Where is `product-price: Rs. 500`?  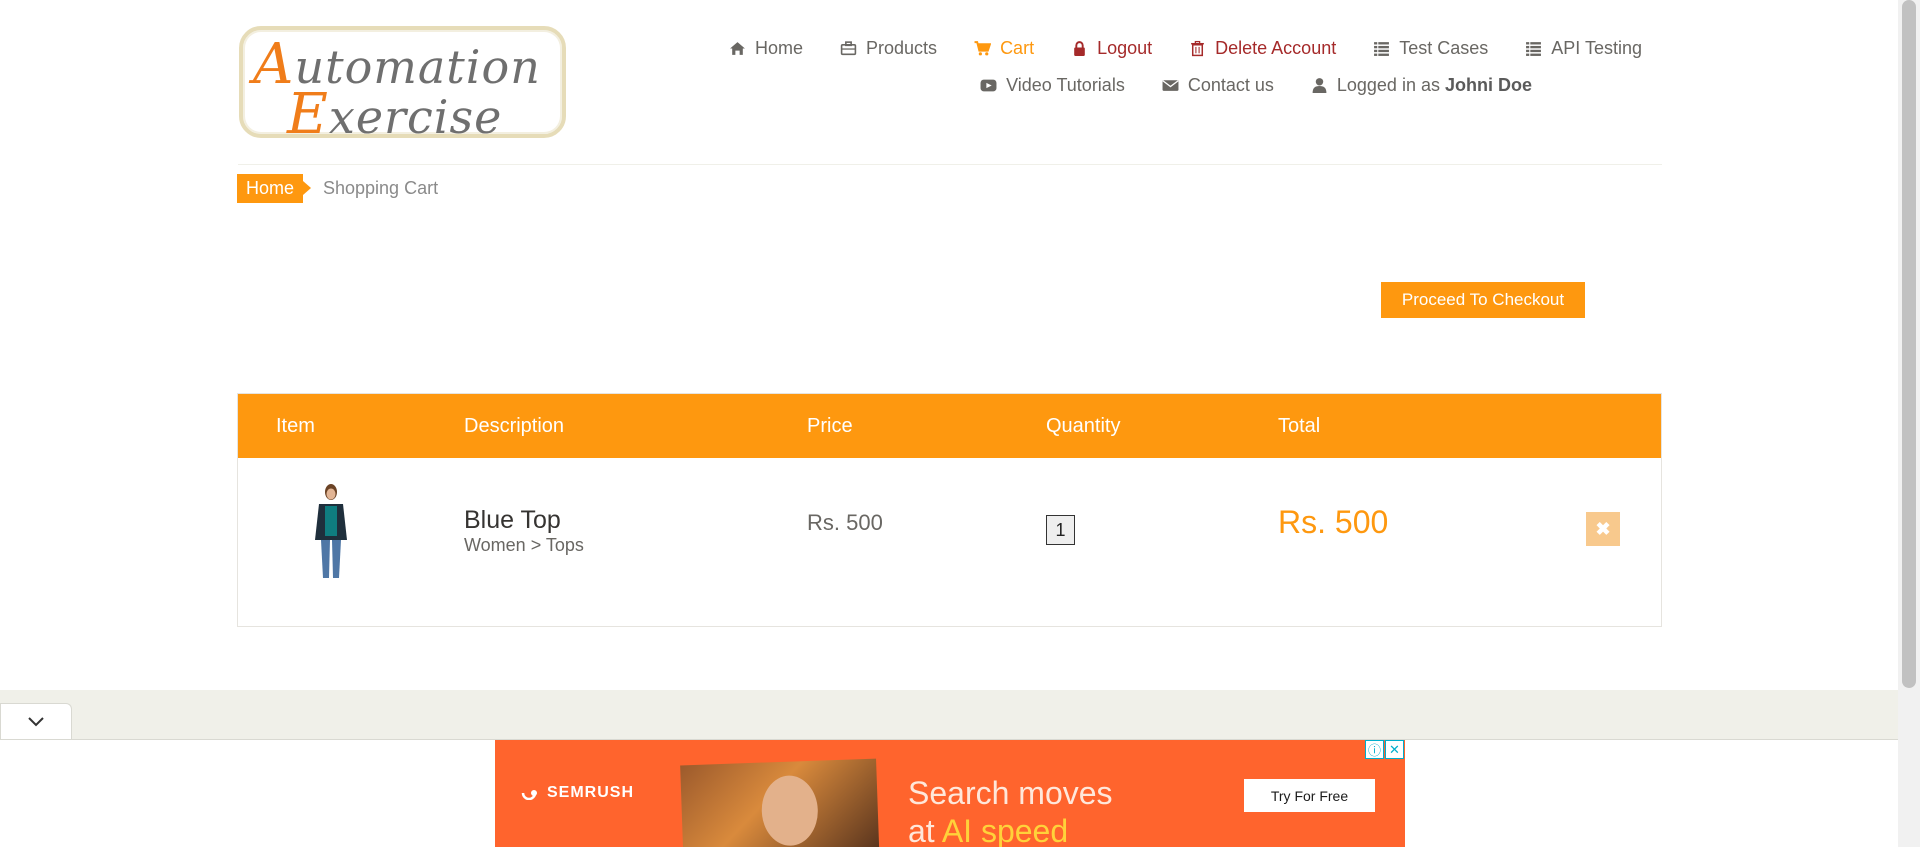 product-price: Rs. 500 is located at coordinates (845, 522).